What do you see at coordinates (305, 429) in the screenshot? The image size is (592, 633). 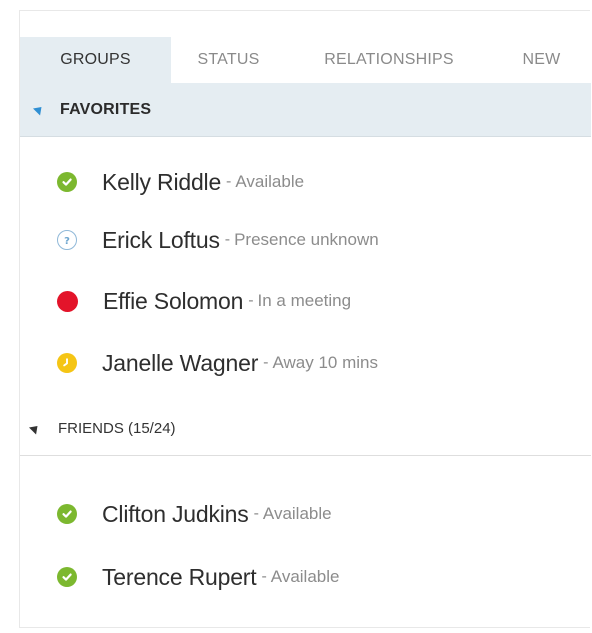 I see `group-header-friends: FRIENDS (15/24)` at bounding box center [305, 429].